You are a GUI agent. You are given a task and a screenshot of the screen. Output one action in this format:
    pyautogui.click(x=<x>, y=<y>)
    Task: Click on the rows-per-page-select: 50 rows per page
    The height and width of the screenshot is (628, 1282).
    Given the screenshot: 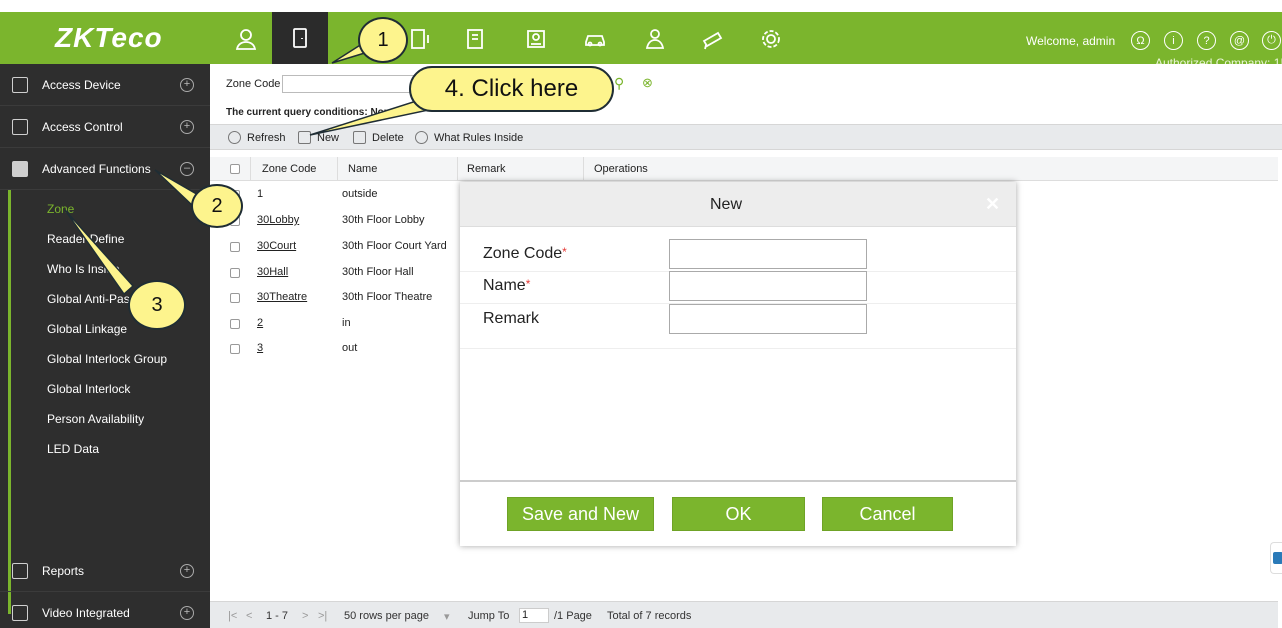 What is the action you would take?
    pyautogui.click(x=386, y=616)
    